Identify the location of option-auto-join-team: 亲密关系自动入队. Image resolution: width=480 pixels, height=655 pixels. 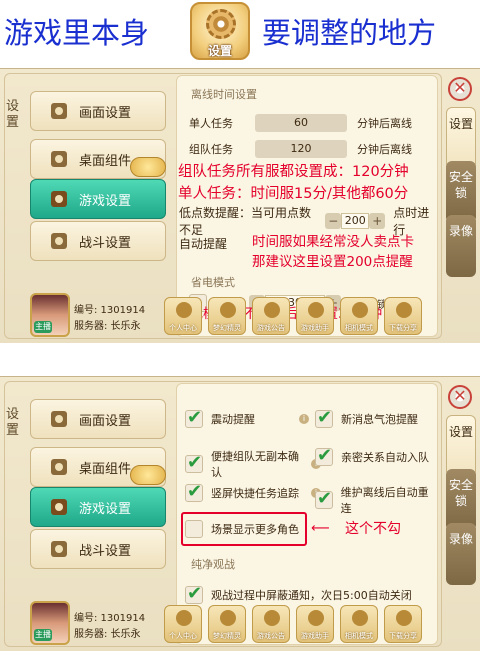
(372, 455).